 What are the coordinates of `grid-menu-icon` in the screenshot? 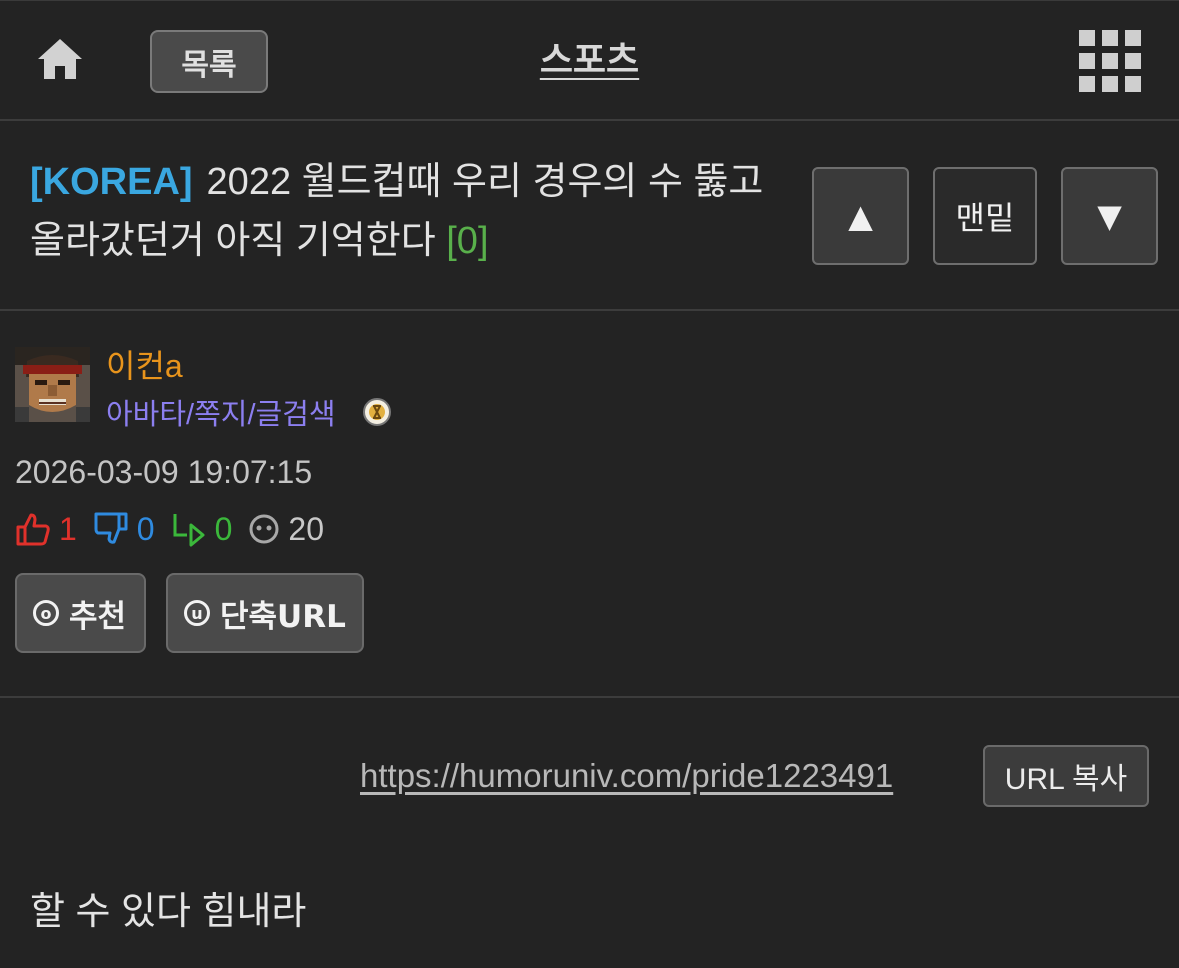 It's located at (1110, 61).